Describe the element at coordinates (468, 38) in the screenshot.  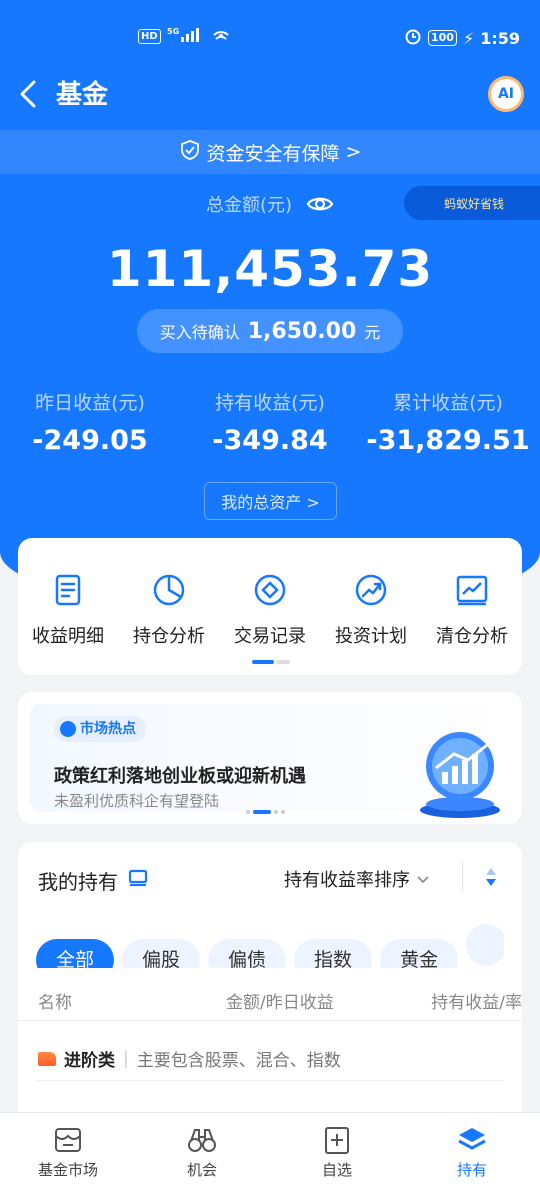
I see `charging-icon: ⚡` at that location.